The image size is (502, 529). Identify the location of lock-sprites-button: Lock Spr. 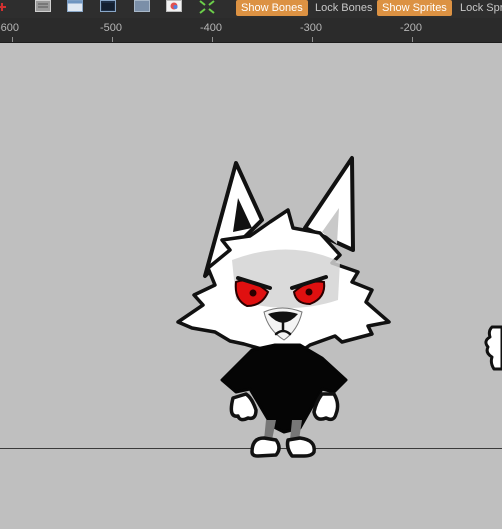
(478, 8).